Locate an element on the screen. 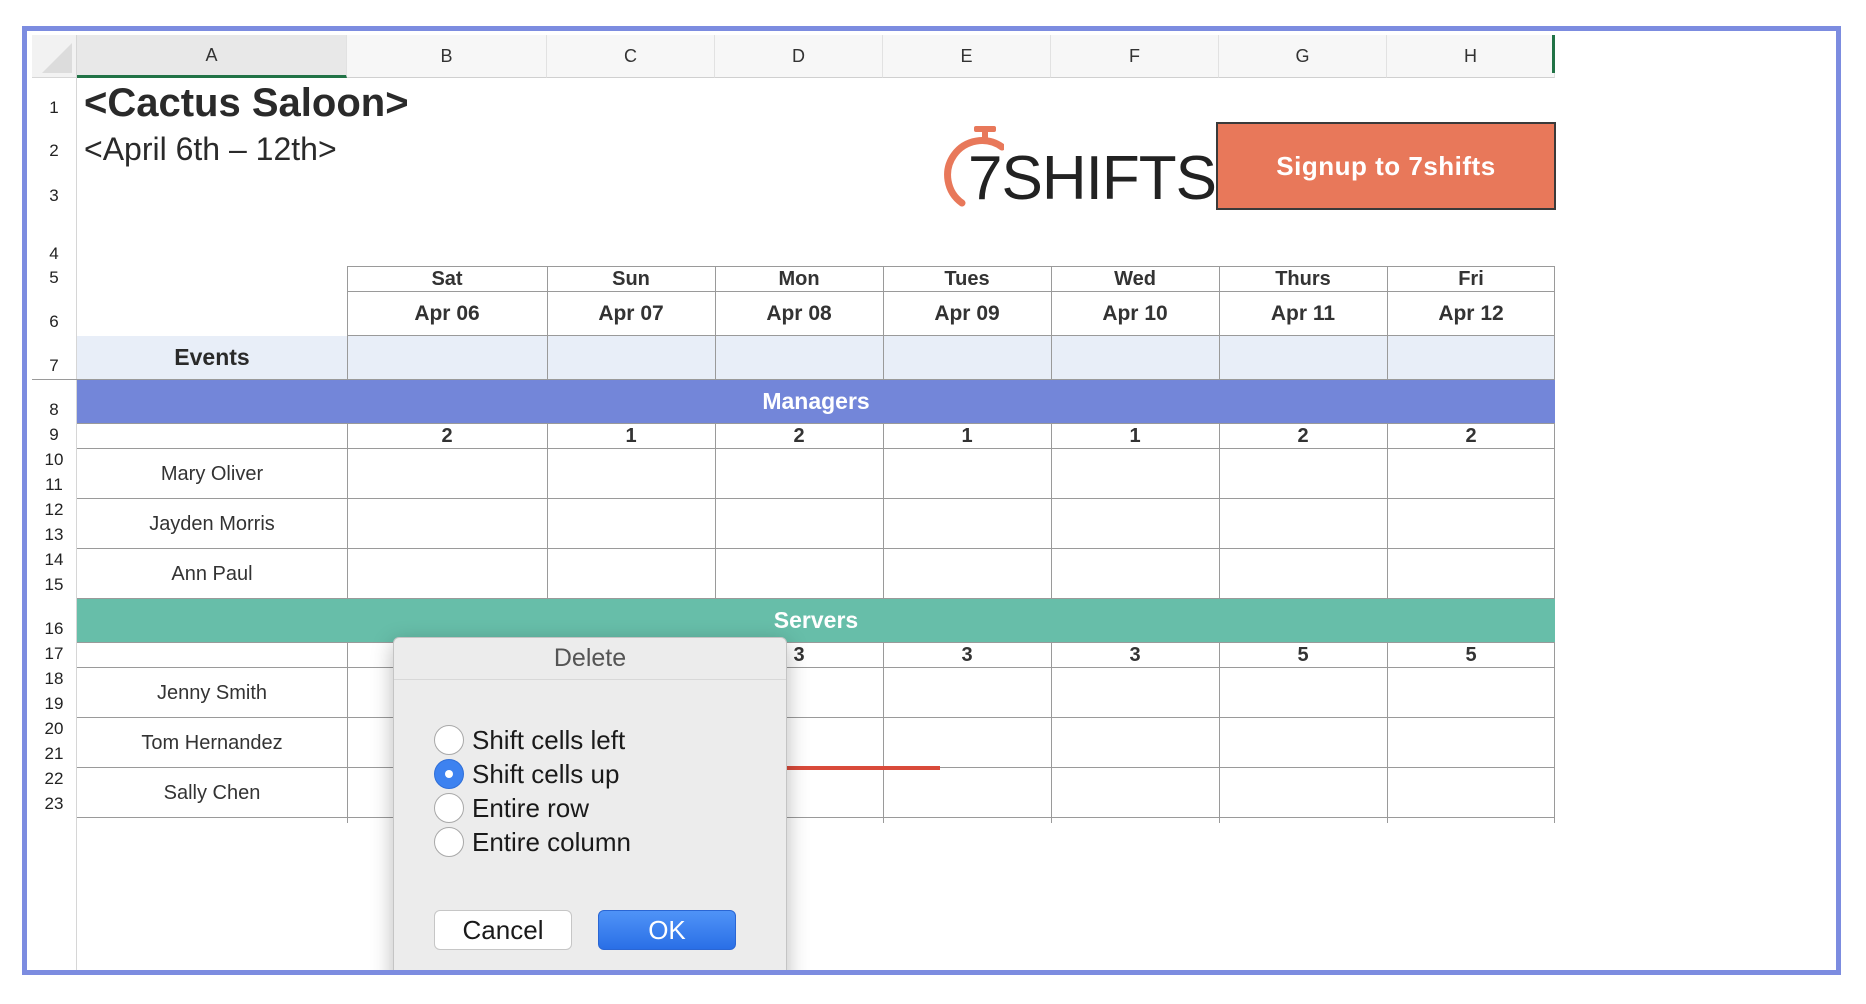 This screenshot has height=1004, width=1866. column-header-c: C is located at coordinates (631, 56).